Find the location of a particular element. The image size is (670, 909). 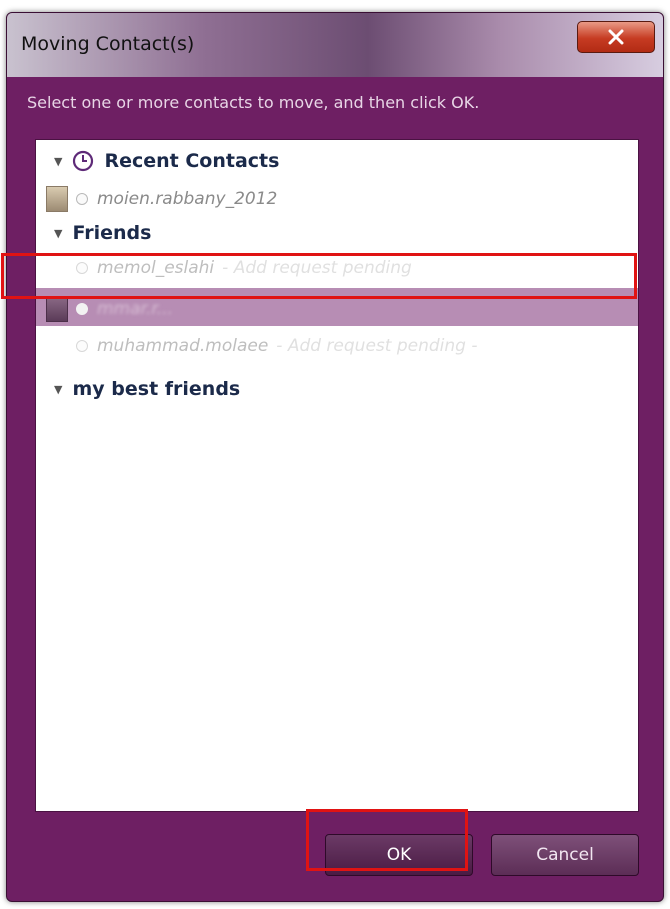

close-button is located at coordinates (616, 37).